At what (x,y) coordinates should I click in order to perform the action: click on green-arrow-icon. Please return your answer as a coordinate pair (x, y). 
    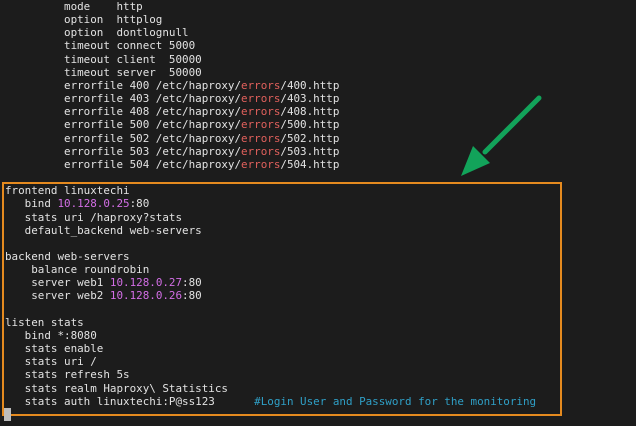
    Looking at the image, I should click on (501, 135).